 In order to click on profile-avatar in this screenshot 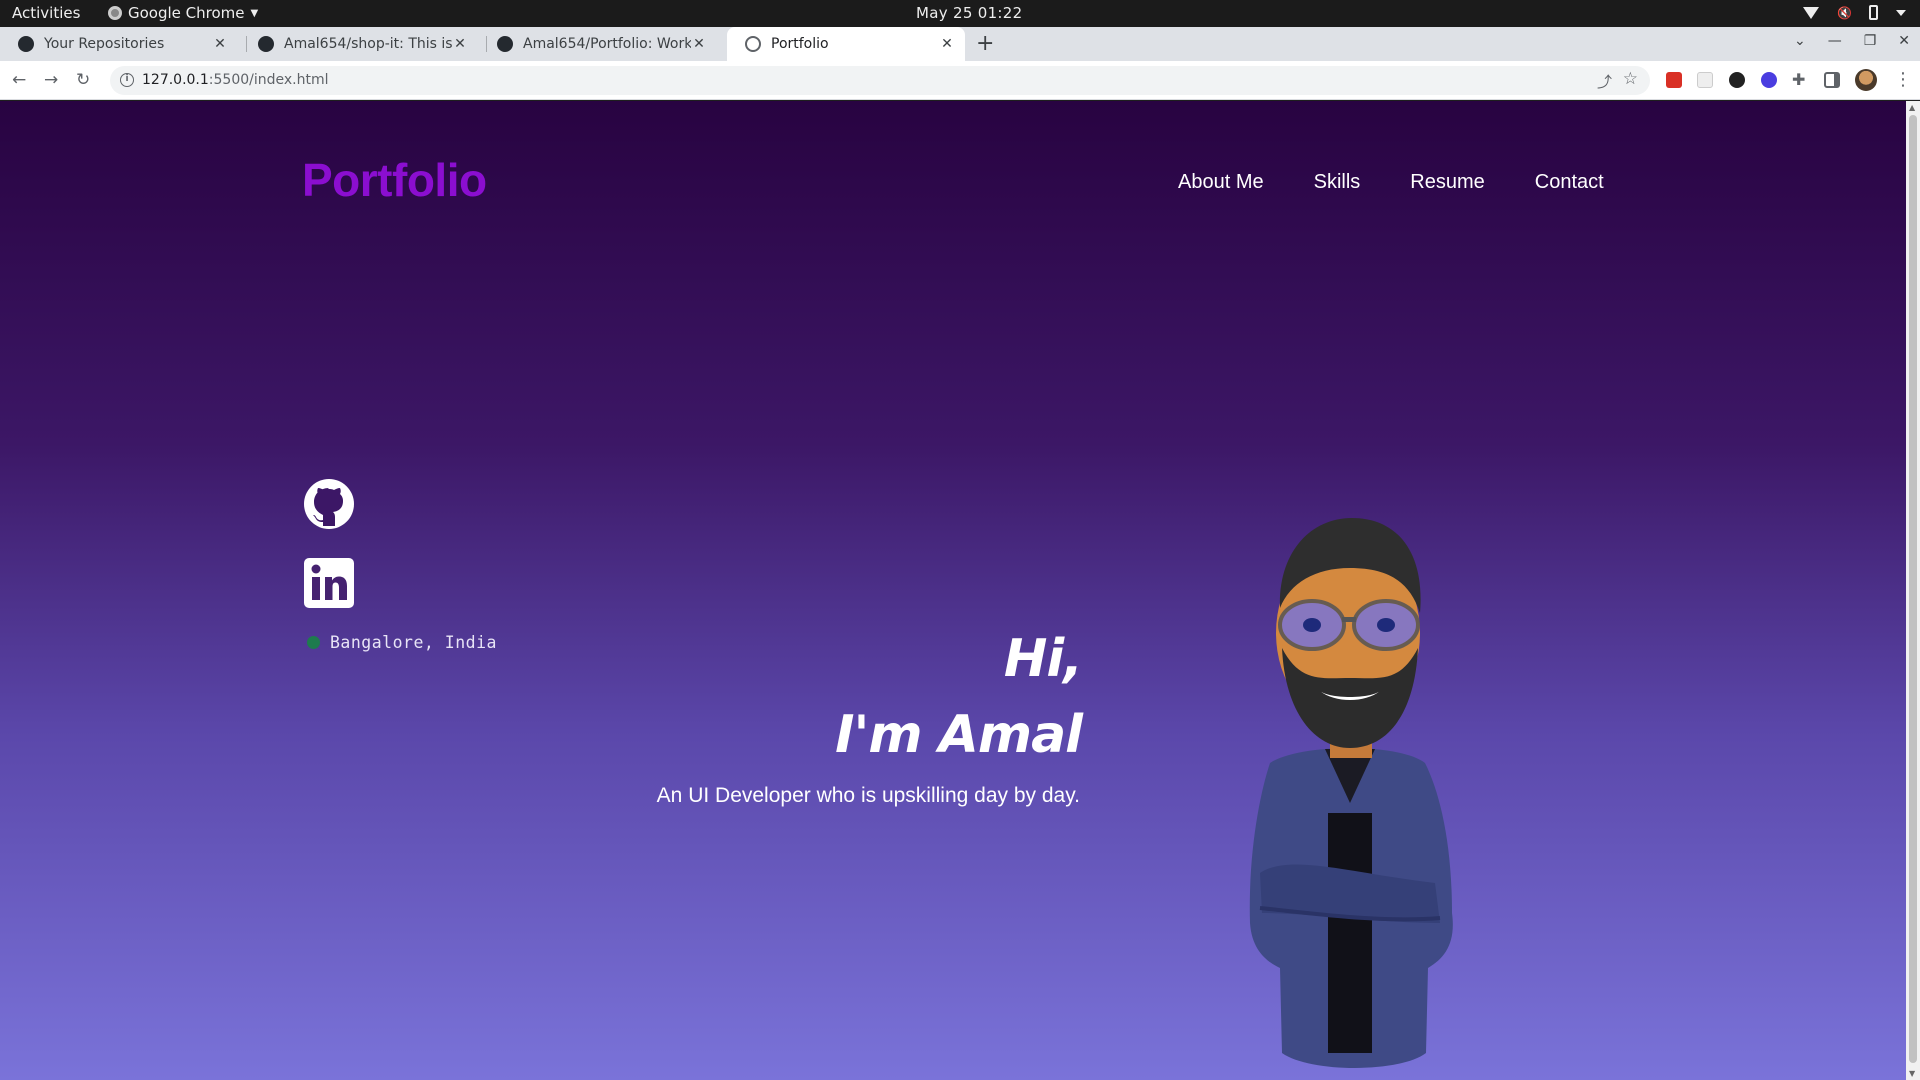, I will do `click(1866, 80)`.